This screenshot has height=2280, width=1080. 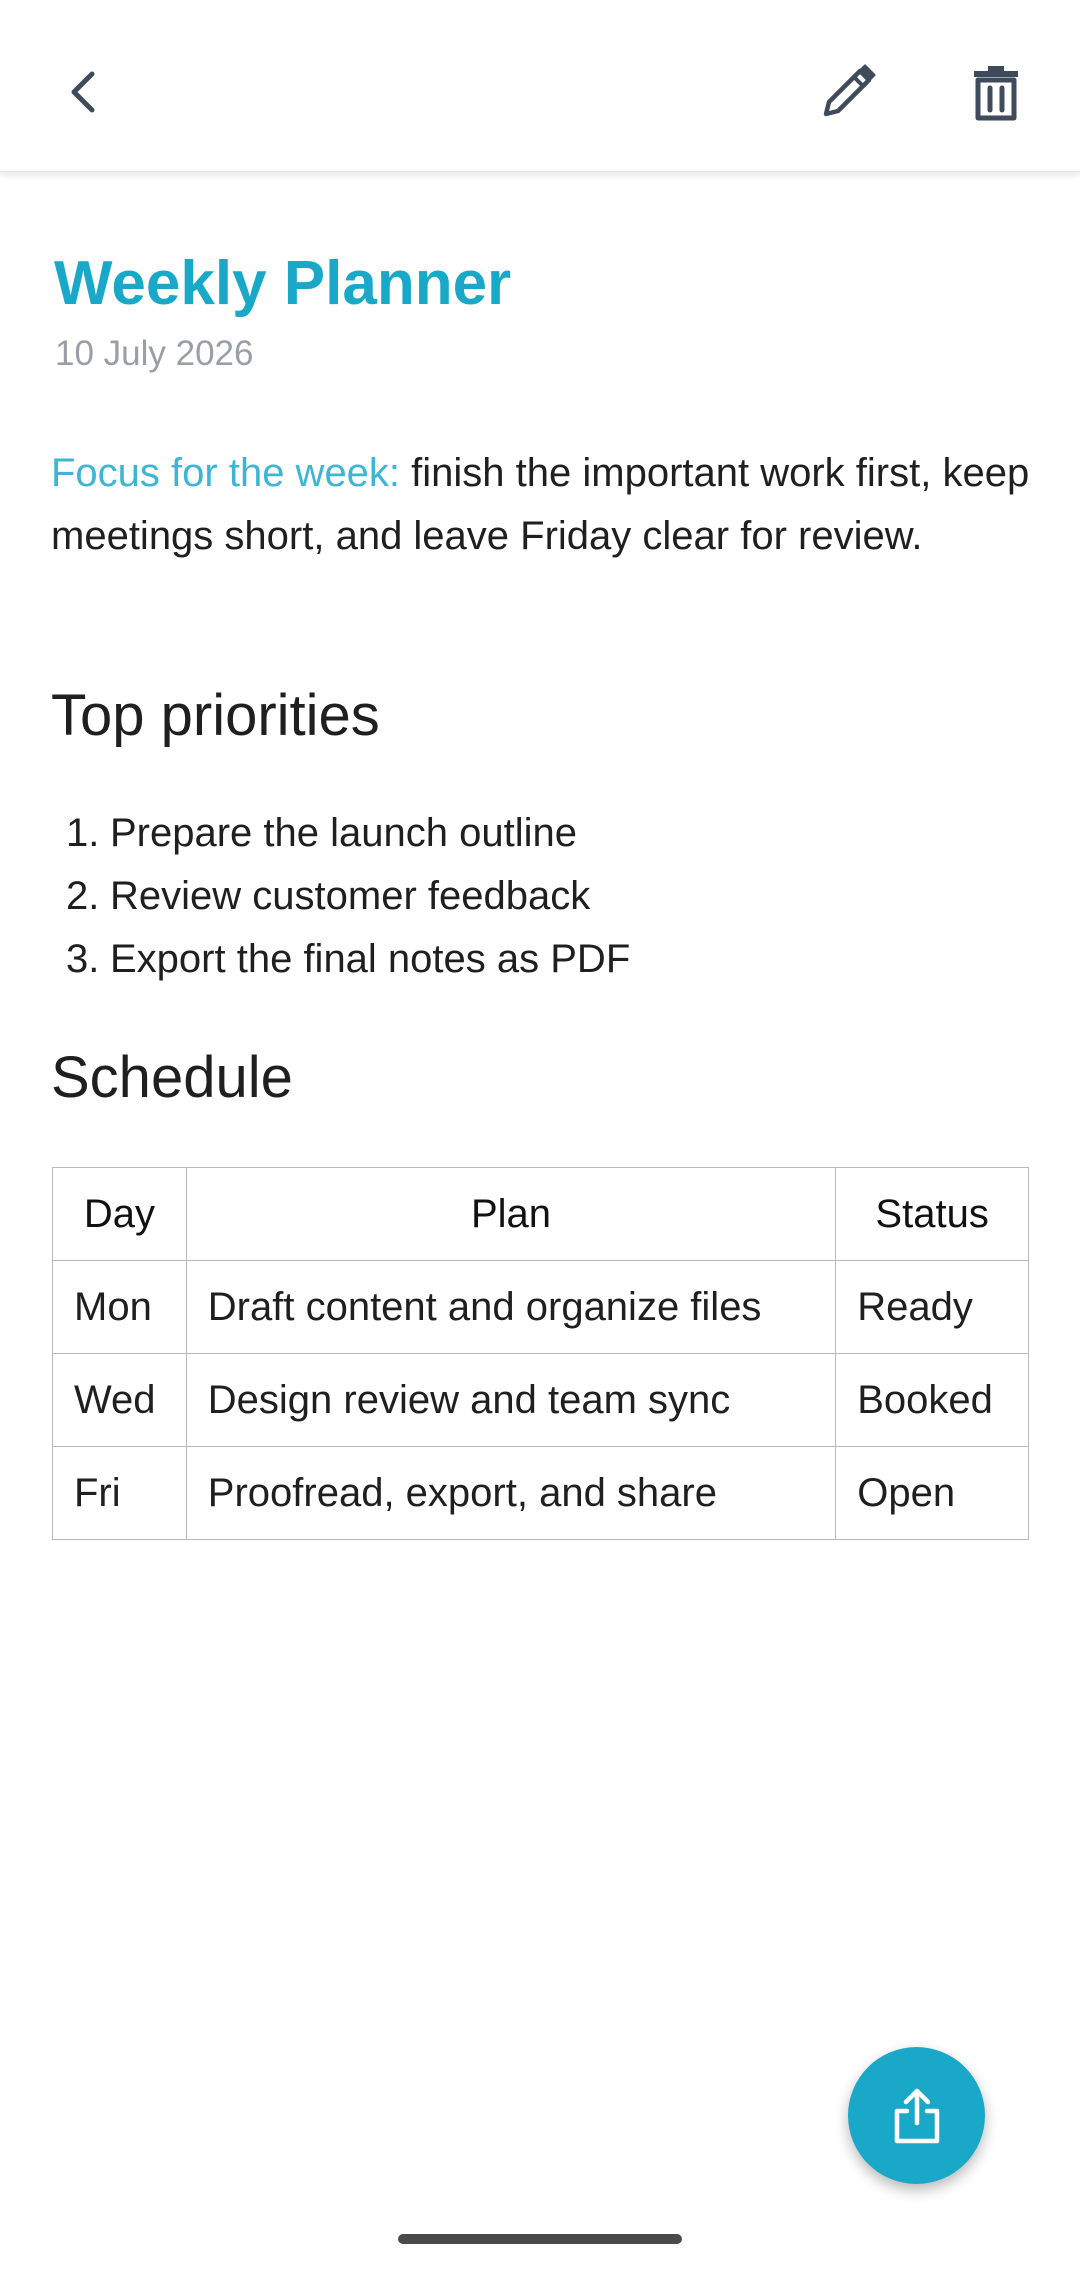 I want to click on list-item-number: 3., so click(x=83, y=959).